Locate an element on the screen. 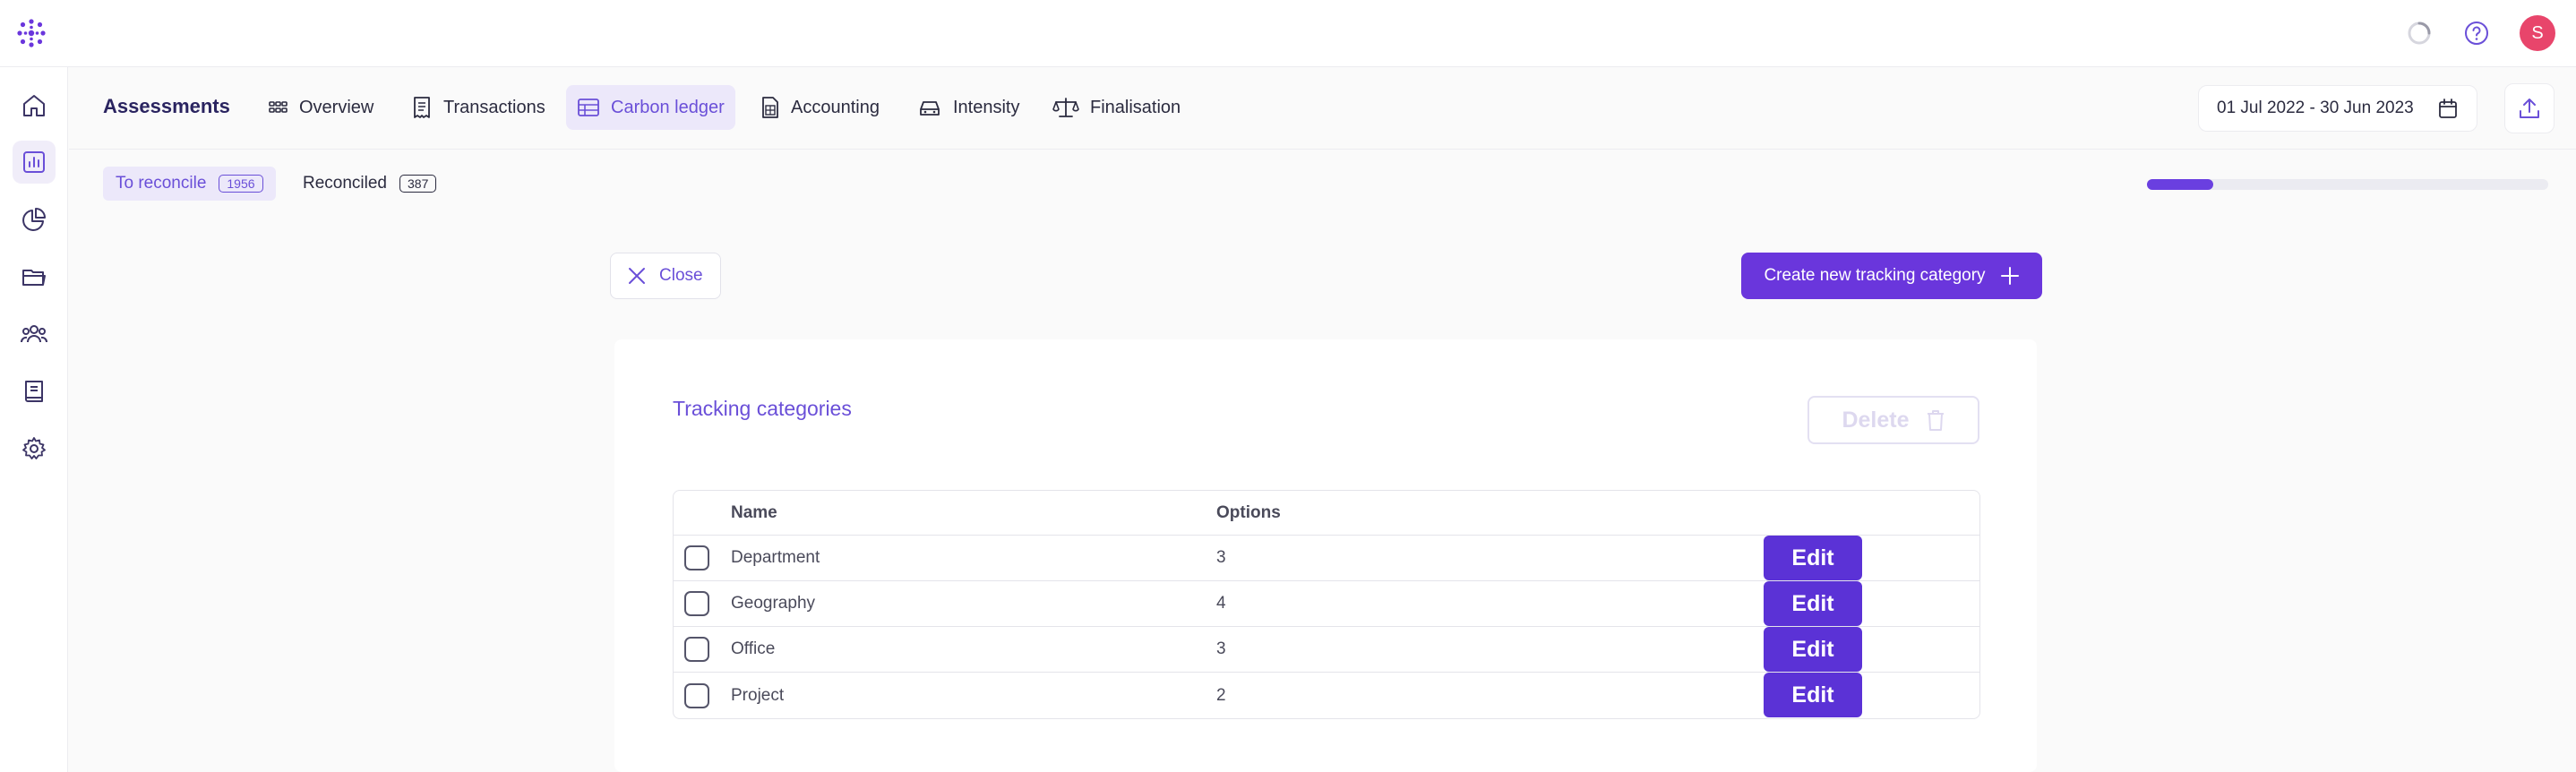  help-icon is located at coordinates (2476, 33).